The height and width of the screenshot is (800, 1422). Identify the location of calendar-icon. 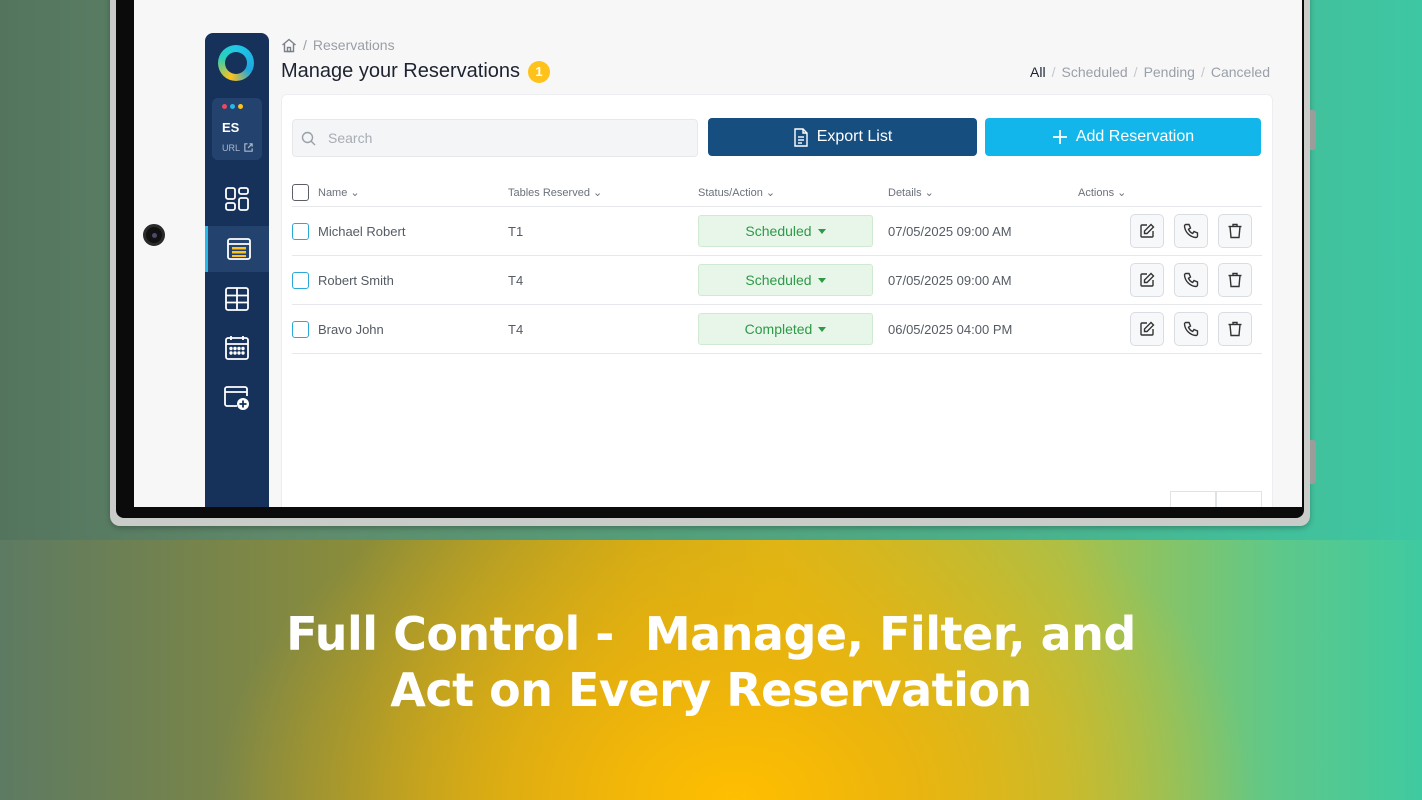
(237, 348).